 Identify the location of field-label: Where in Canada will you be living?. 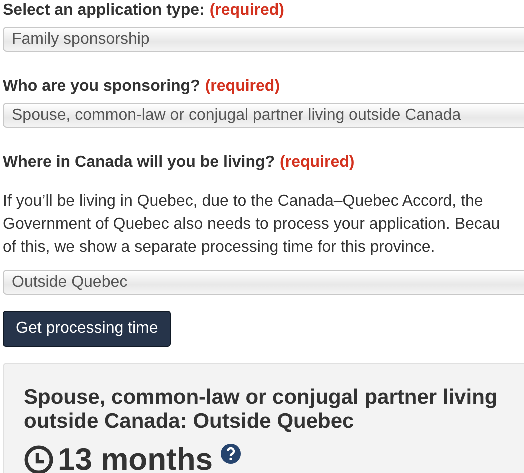
(139, 163).